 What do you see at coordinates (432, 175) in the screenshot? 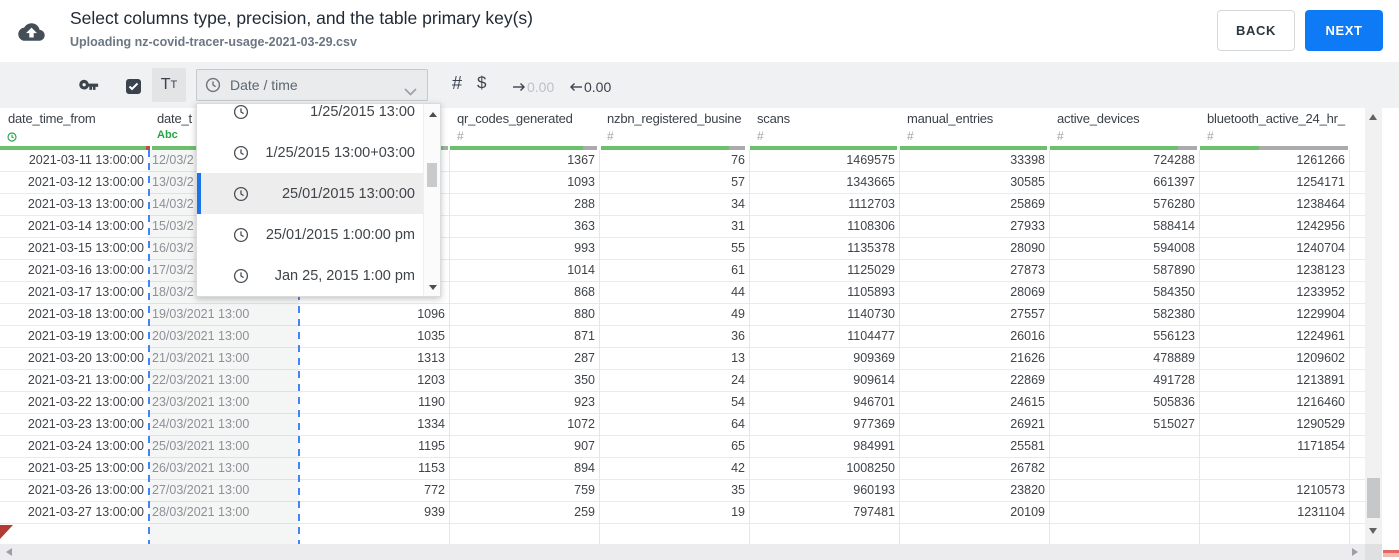
I see `dropdown-scrollbar-thumb` at bounding box center [432, 175].